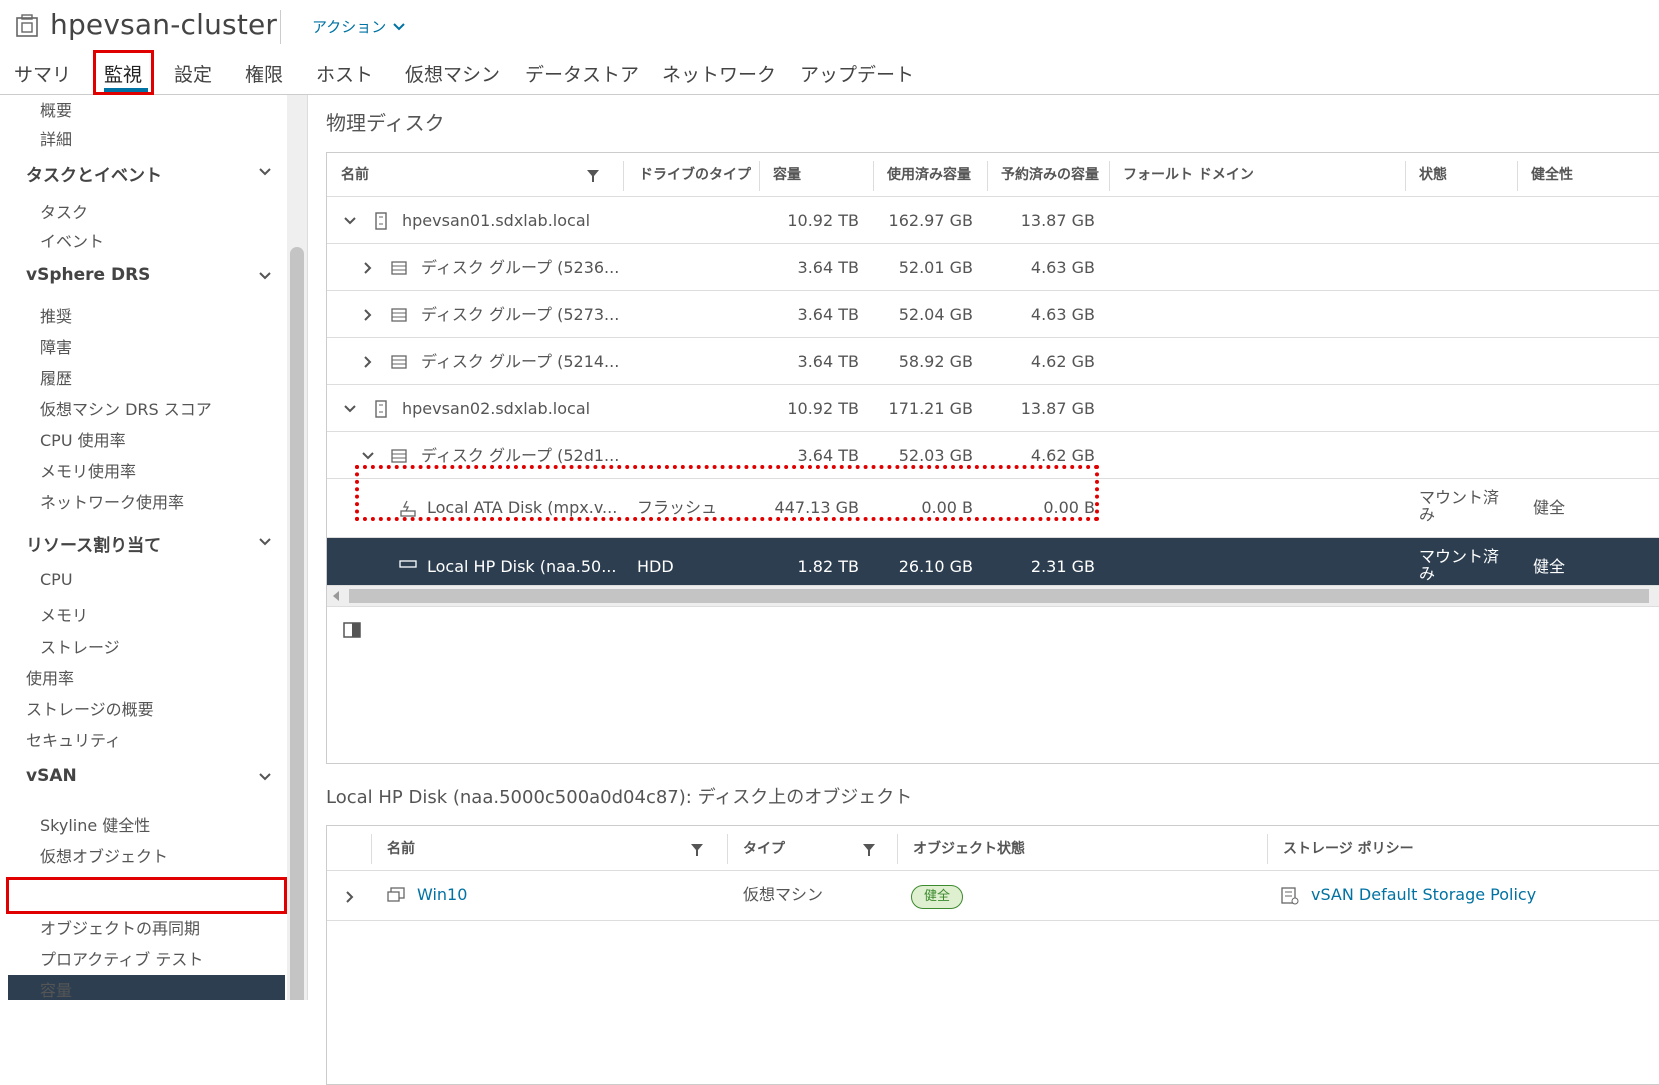  I want to click on tab-permissions: 権限, so click(264, 73).